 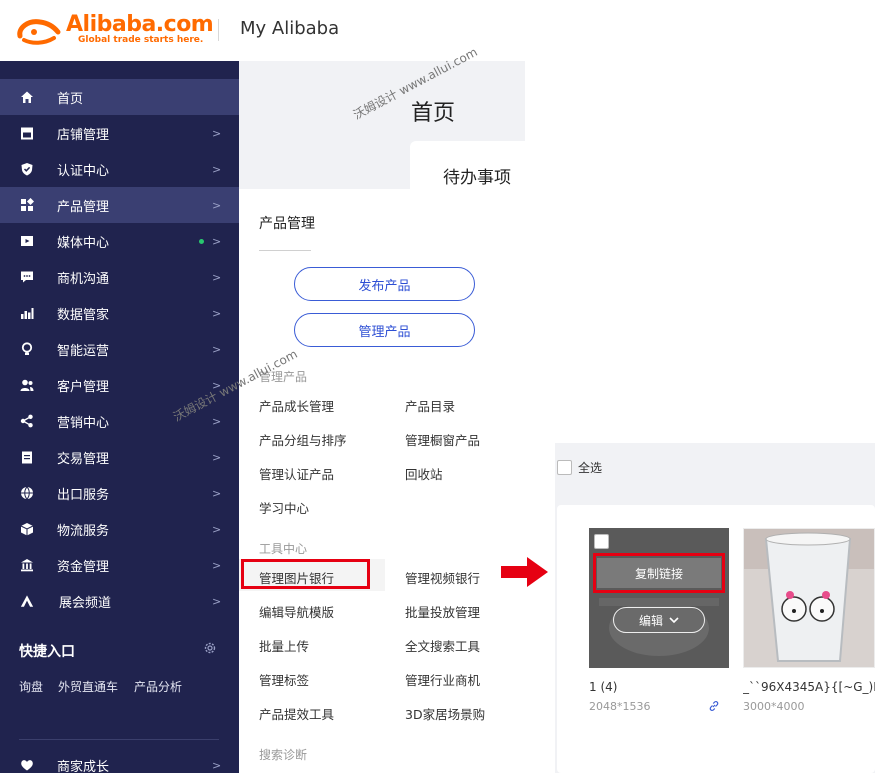 I want to click on bar-chart-icon, so click(x=27, y=313).